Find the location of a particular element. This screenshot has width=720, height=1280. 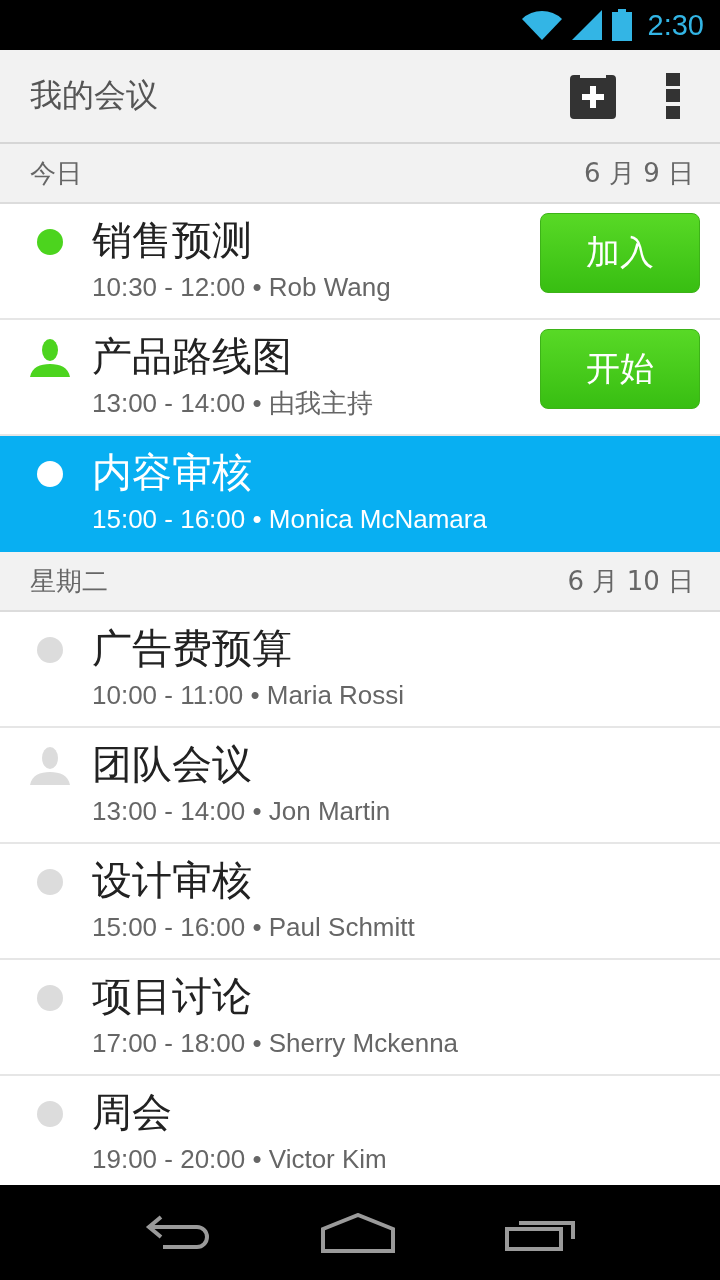

meeting-title: 项目讨论 is located at coordinates (172, 996).